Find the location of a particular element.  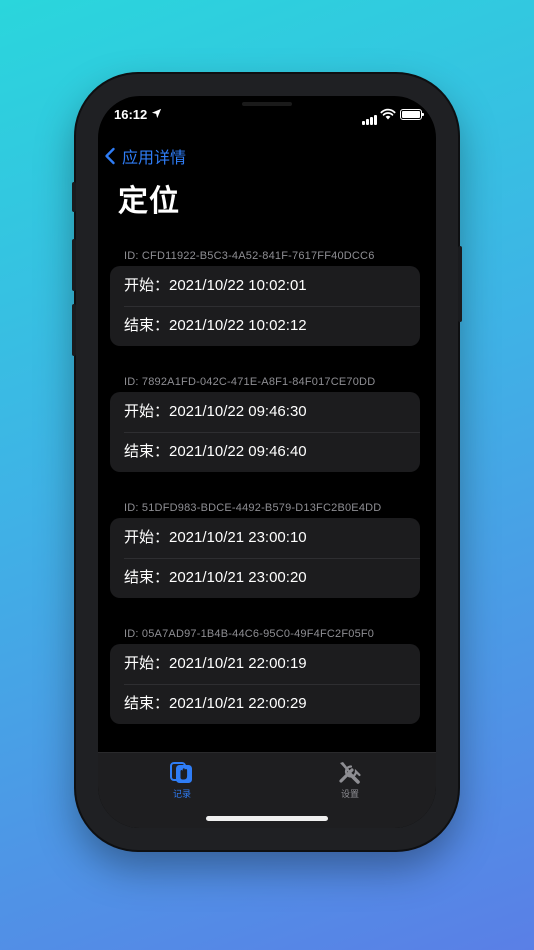

record-id: ID: 05A7AD97-1B4B-44C6-95C0-49F4FC2F05F0 is located at coordinates (249, 634).